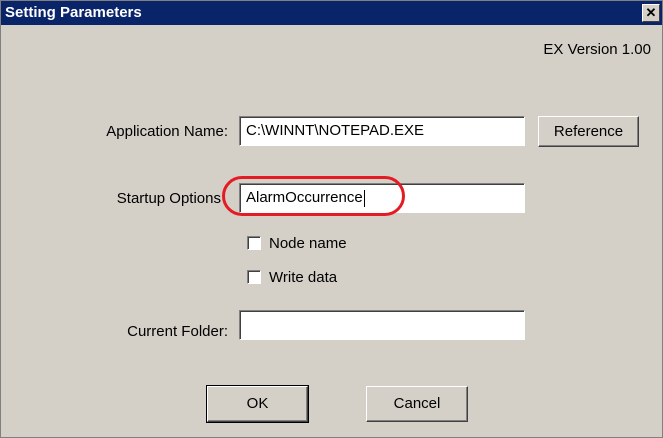 This screenshot has width=663, height=438. What do you see at coordinates (364, 198) in the screenshot?
I see `text-caret` at bounding box center [364, 198].